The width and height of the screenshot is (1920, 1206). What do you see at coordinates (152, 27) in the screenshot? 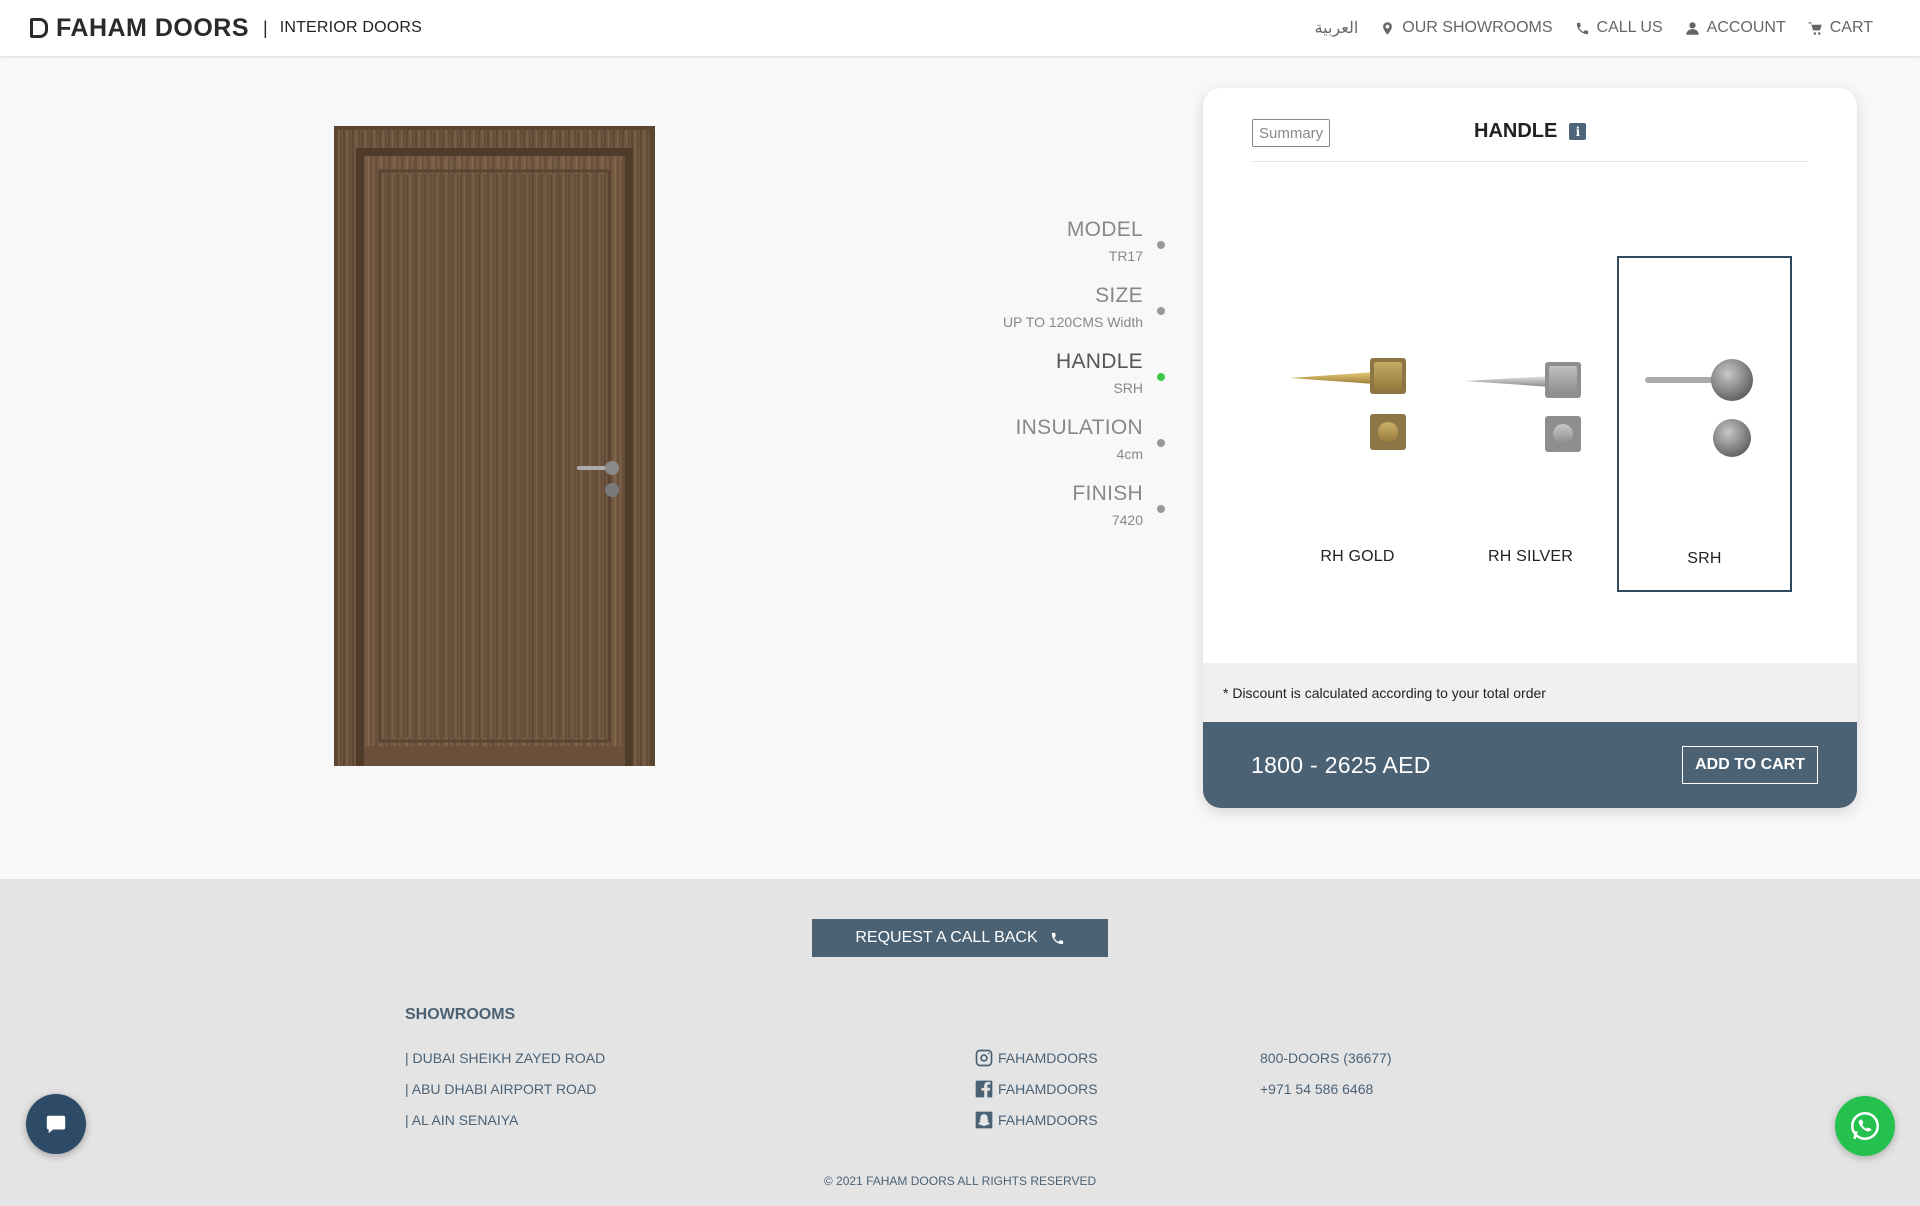
I see `brand-name: FAHAM DOORS` at bounding box center [152, 27].